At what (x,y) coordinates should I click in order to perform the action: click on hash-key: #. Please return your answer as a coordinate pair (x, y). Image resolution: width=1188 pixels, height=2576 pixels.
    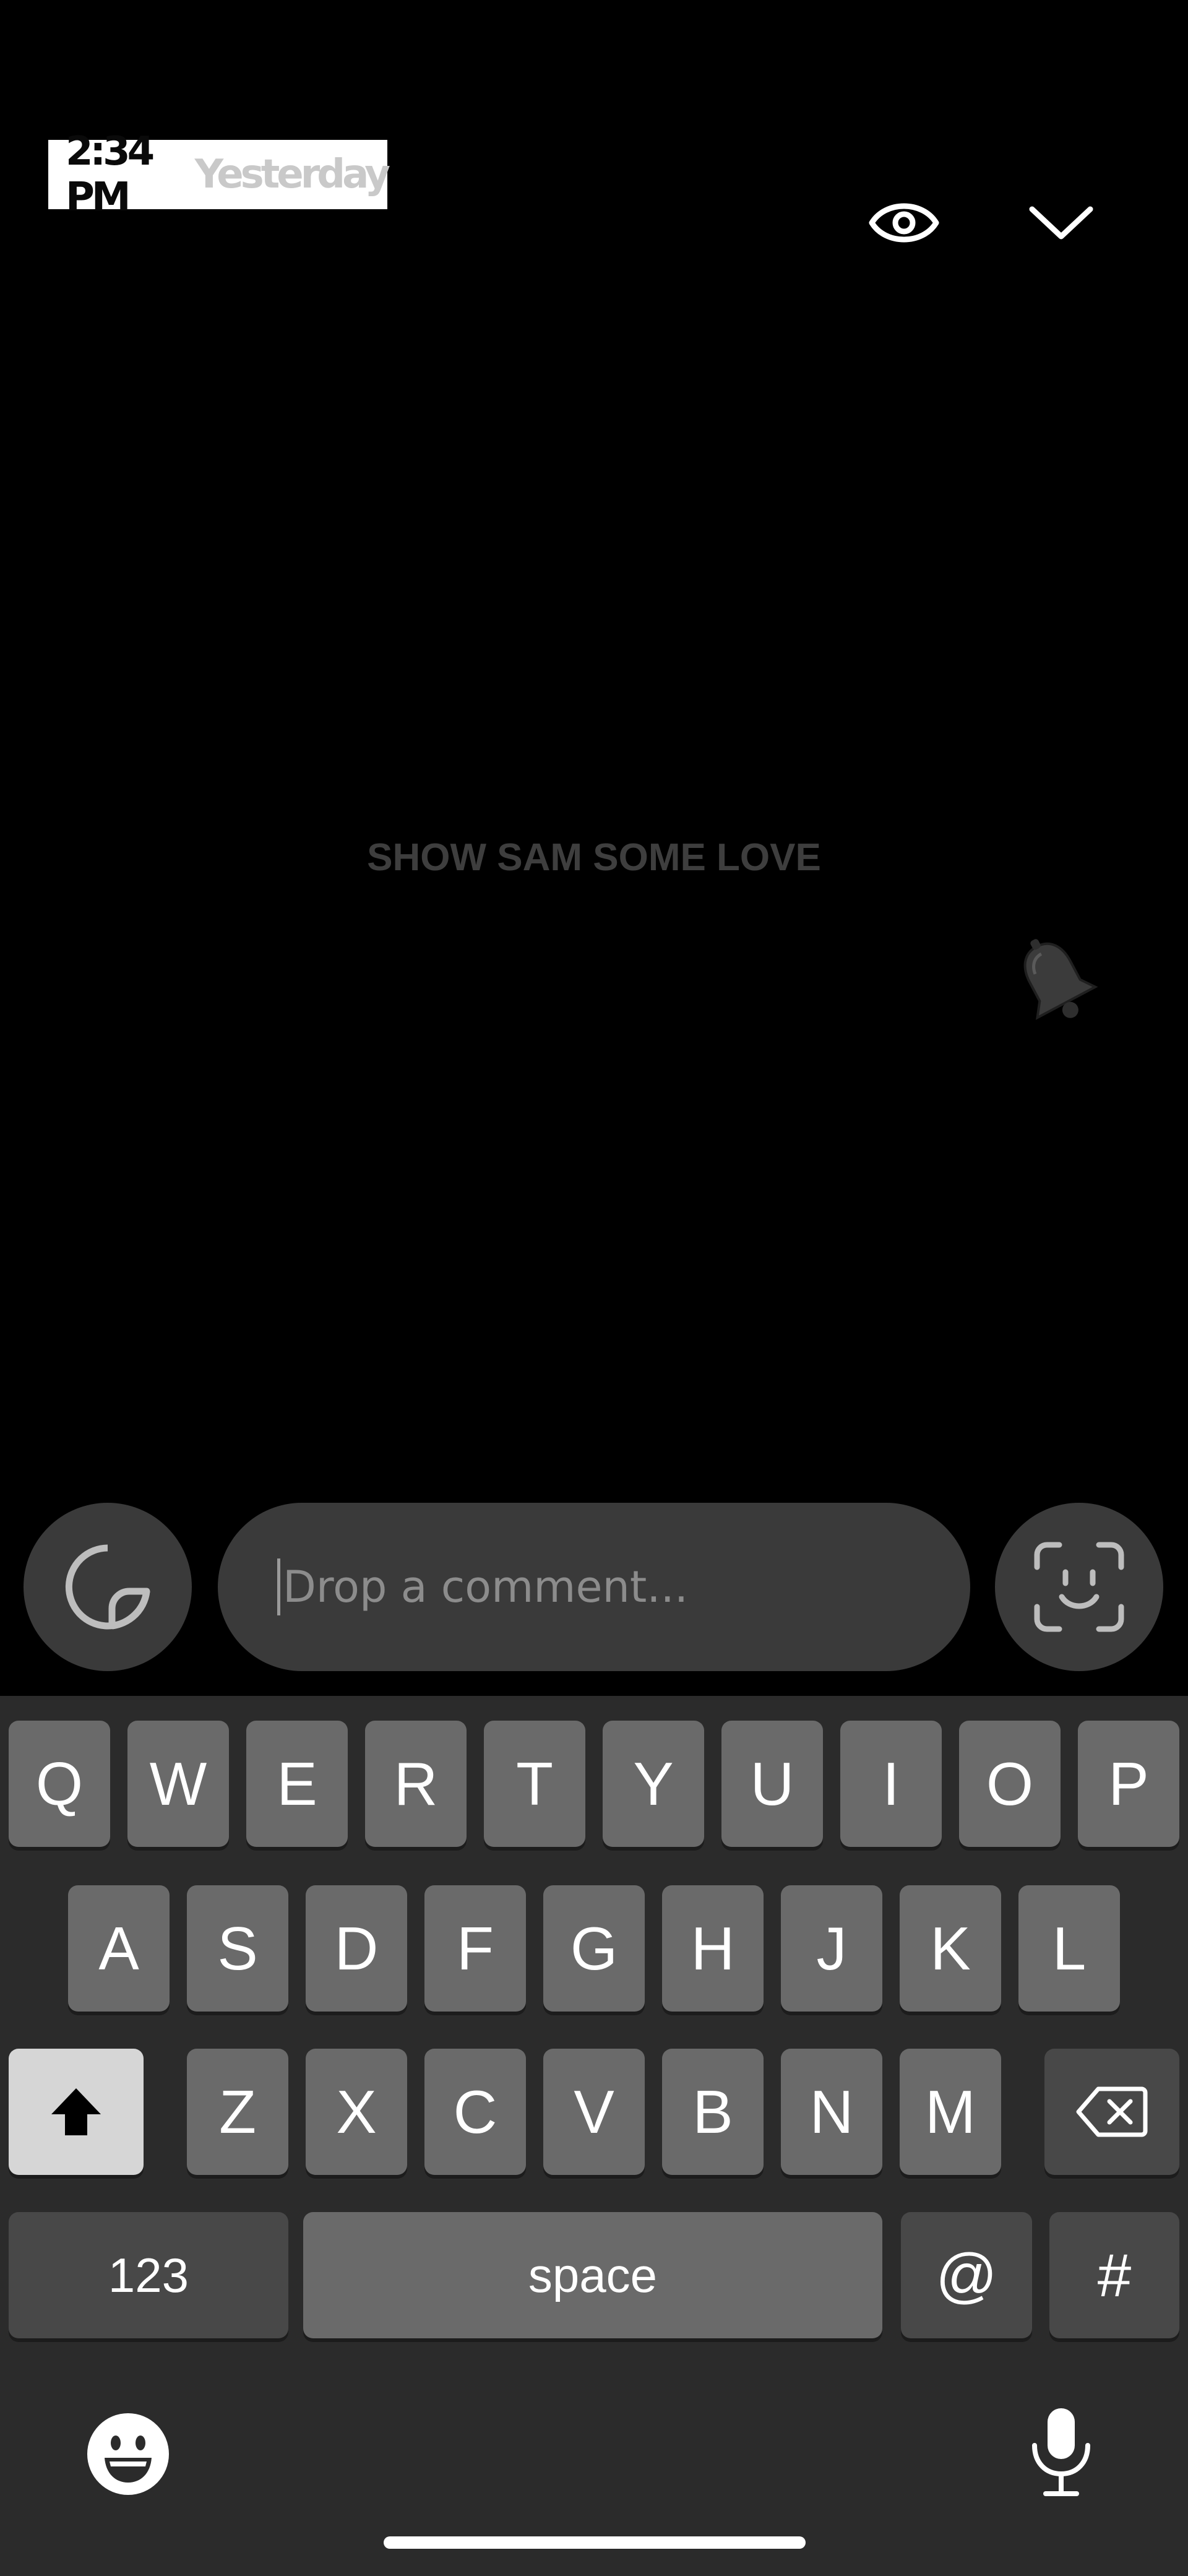
    Looking at the image, I should click on (1114, 2275).